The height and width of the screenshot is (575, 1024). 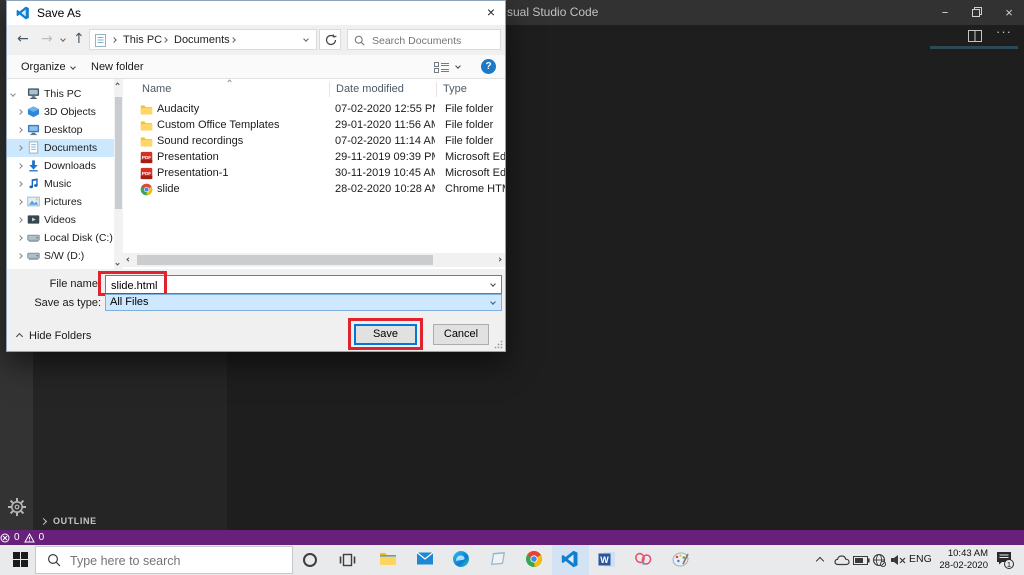 I want to click on hide-folders-label: Hide Folders, so click(x=60, y=336).